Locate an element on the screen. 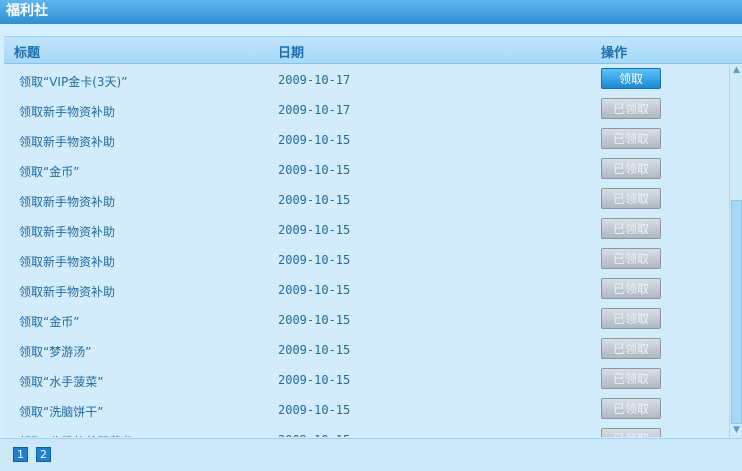 The width and height of the screenshot is (742, 471). table-row: 领取“梦游汤” 2009-10-15 已领取 is located at coordinates (366, 349).